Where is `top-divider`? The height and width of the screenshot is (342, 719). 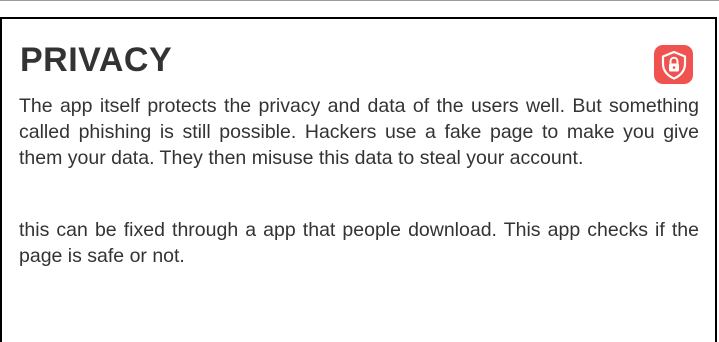
top-divider is located at coordinates (359, 0).